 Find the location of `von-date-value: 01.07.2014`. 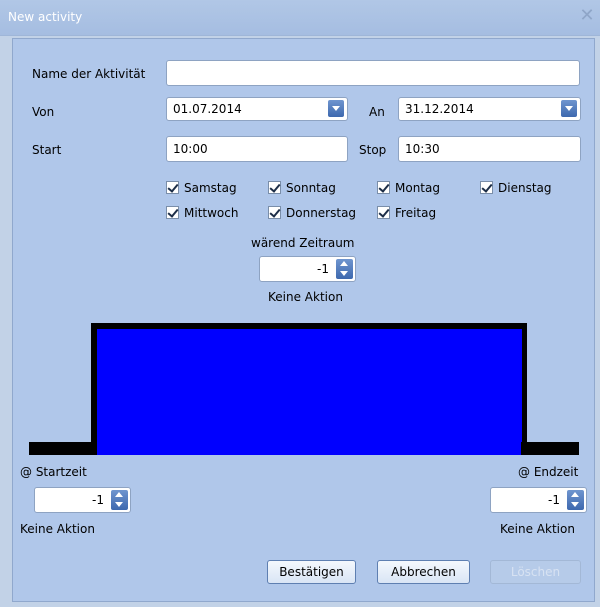

von-date-value: 01.07.2014 is located at coordinates (207, 109).